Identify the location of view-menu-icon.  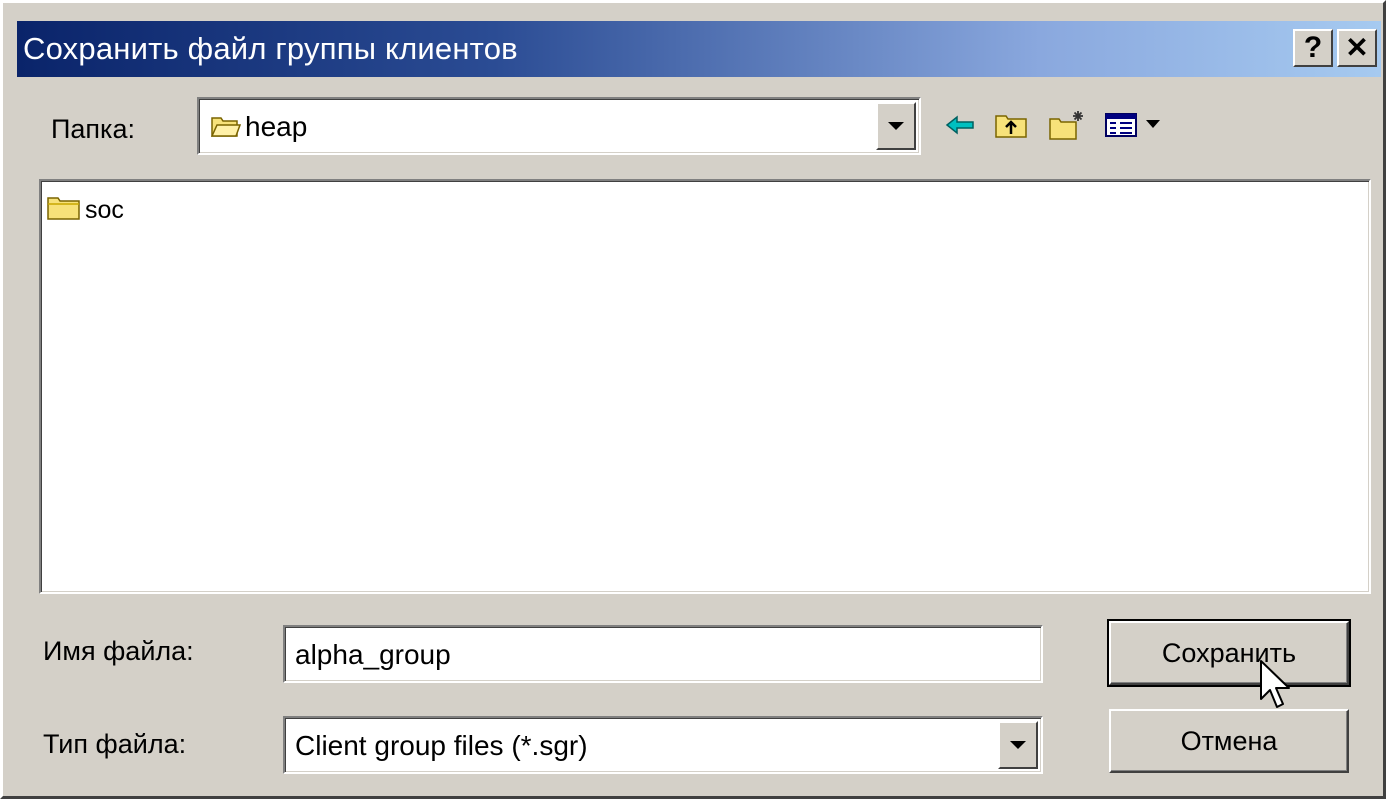
(1139, 125).